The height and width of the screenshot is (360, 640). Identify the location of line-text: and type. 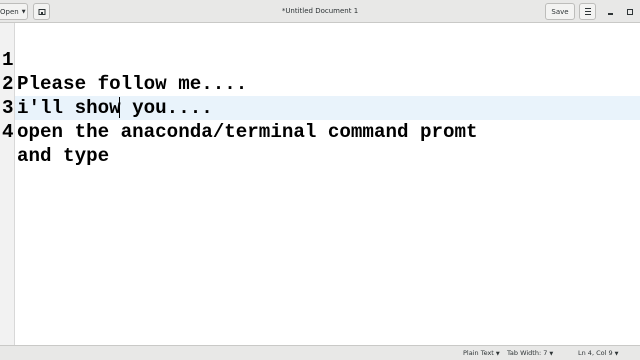
(63, 156).